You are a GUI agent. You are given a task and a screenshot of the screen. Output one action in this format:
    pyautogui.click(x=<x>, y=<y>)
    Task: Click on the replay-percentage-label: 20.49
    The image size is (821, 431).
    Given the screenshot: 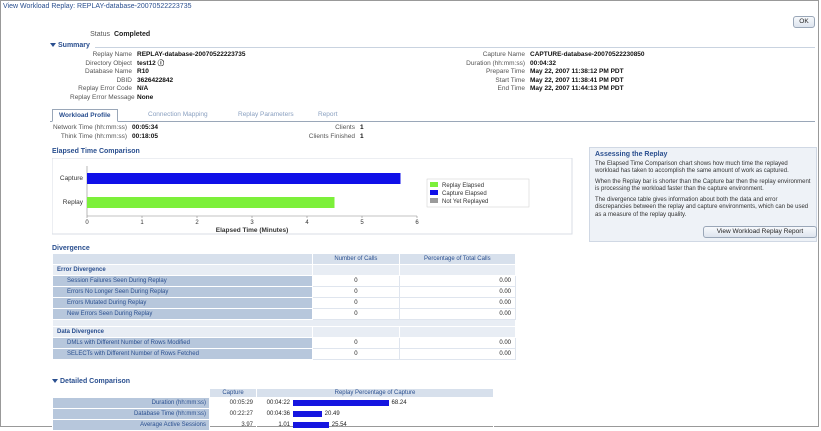 What is the action you would take?
    pyautogui.click(x=332, y=414)
    